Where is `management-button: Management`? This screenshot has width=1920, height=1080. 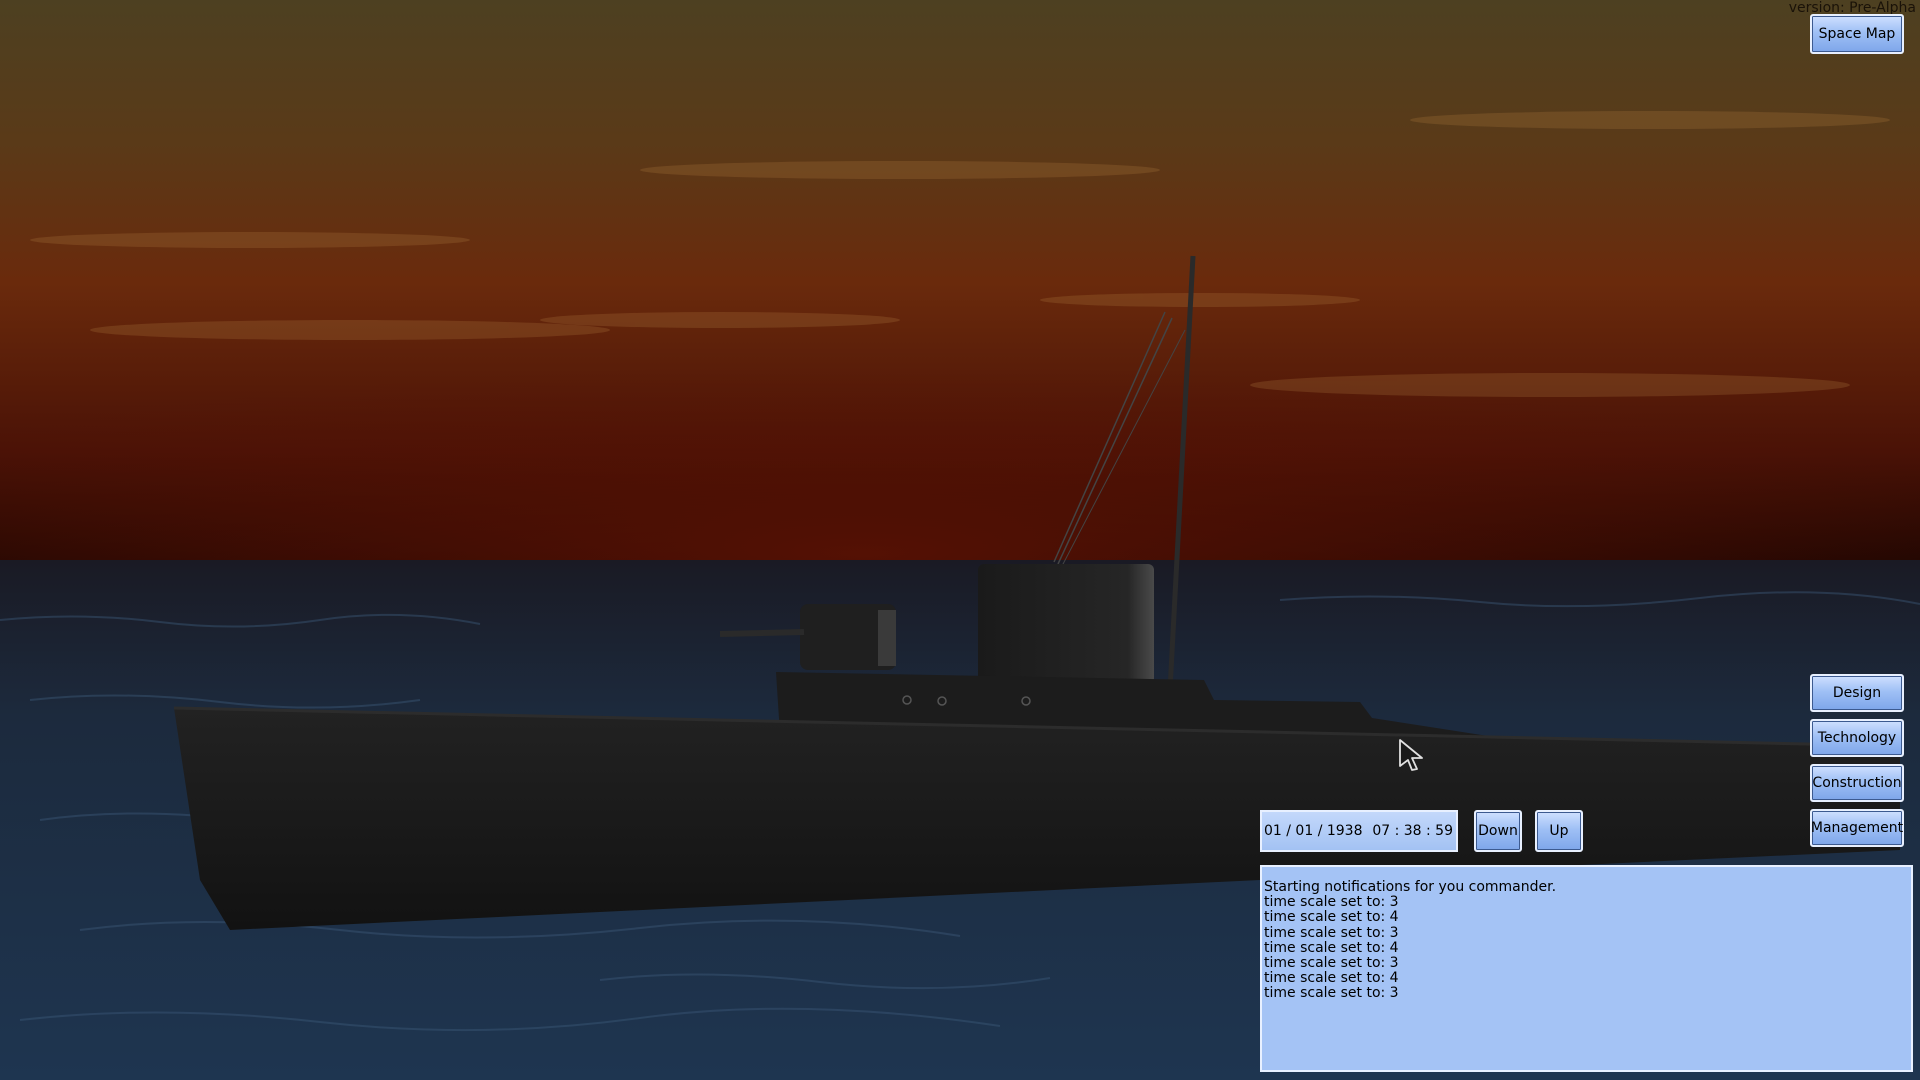 management-button: Management is located at coordinates (1857, 828).